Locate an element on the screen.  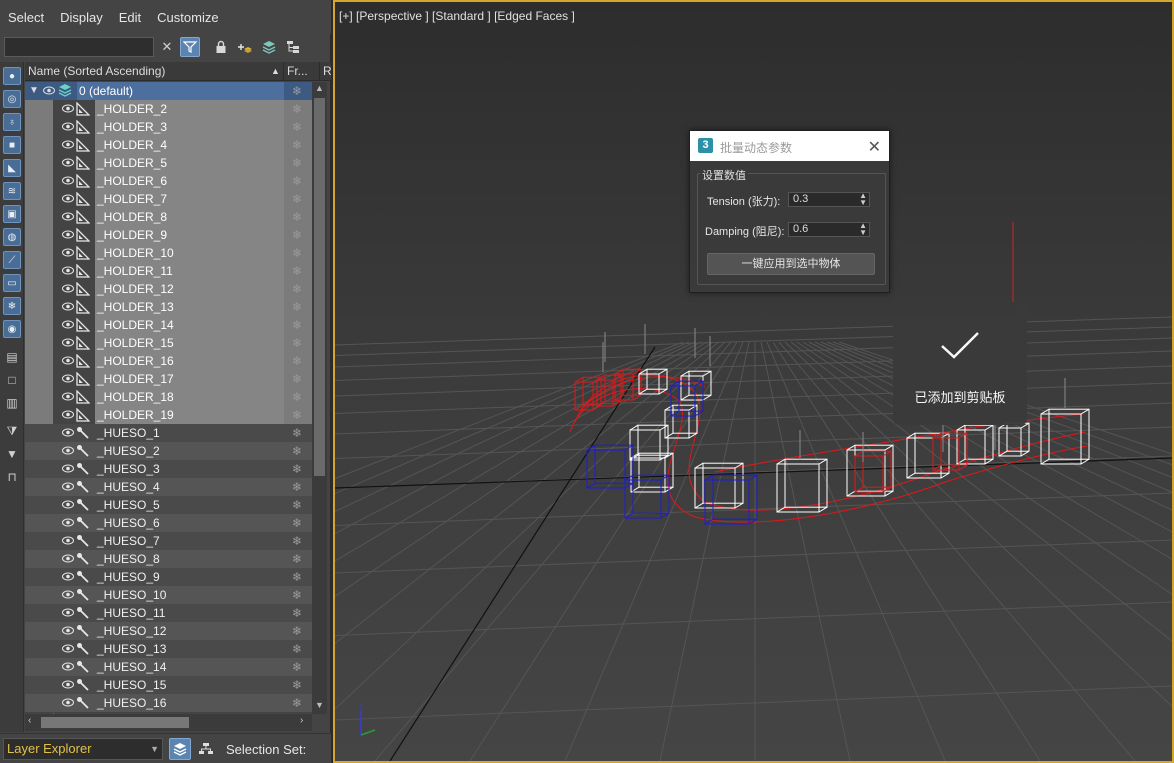
frozen-icon: ❄ is located at coordinates (12, 306).